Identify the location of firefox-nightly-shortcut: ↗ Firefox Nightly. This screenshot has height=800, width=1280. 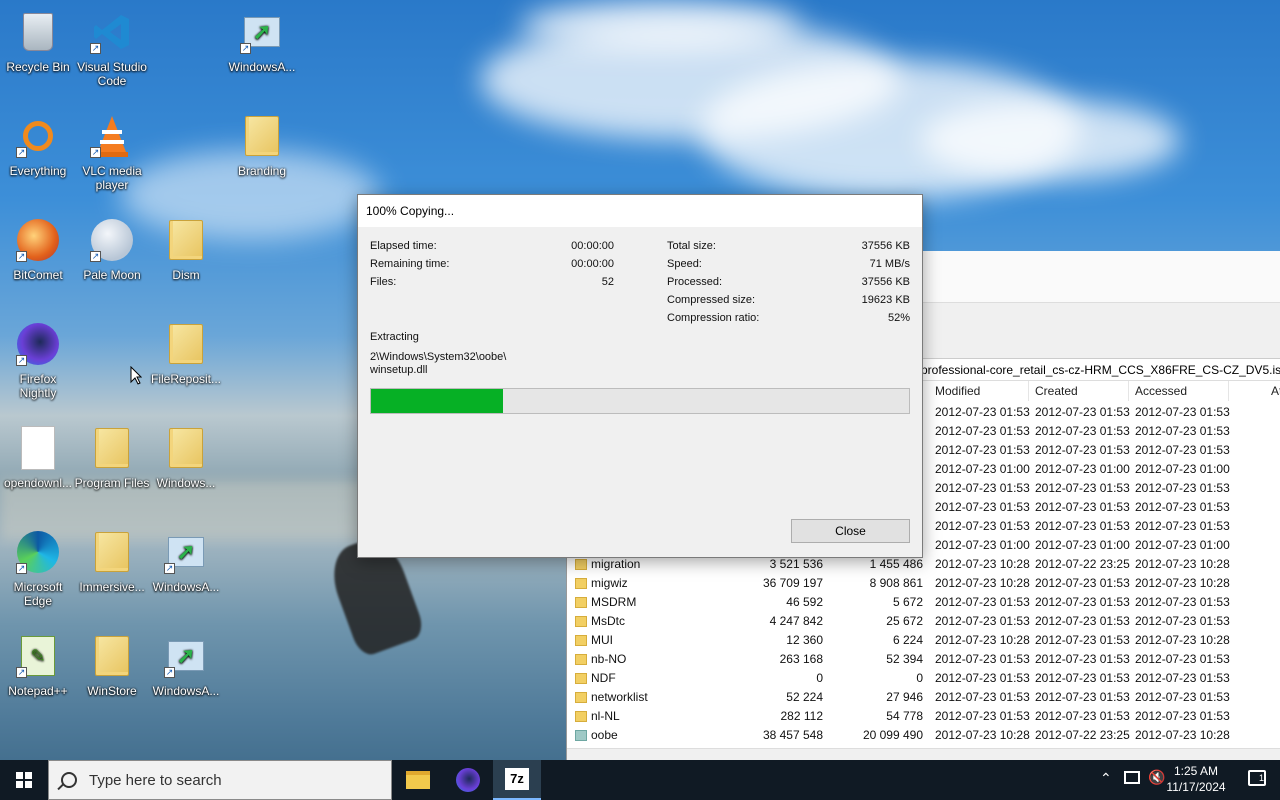
(38, 360).